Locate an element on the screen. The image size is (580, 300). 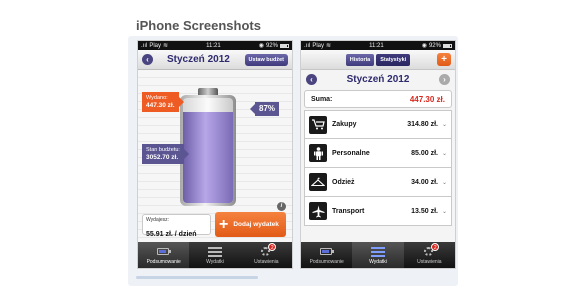
nav-bar: ‹ Styczeń 2012 Ustaw budżet is located at coordinates (215, 60).